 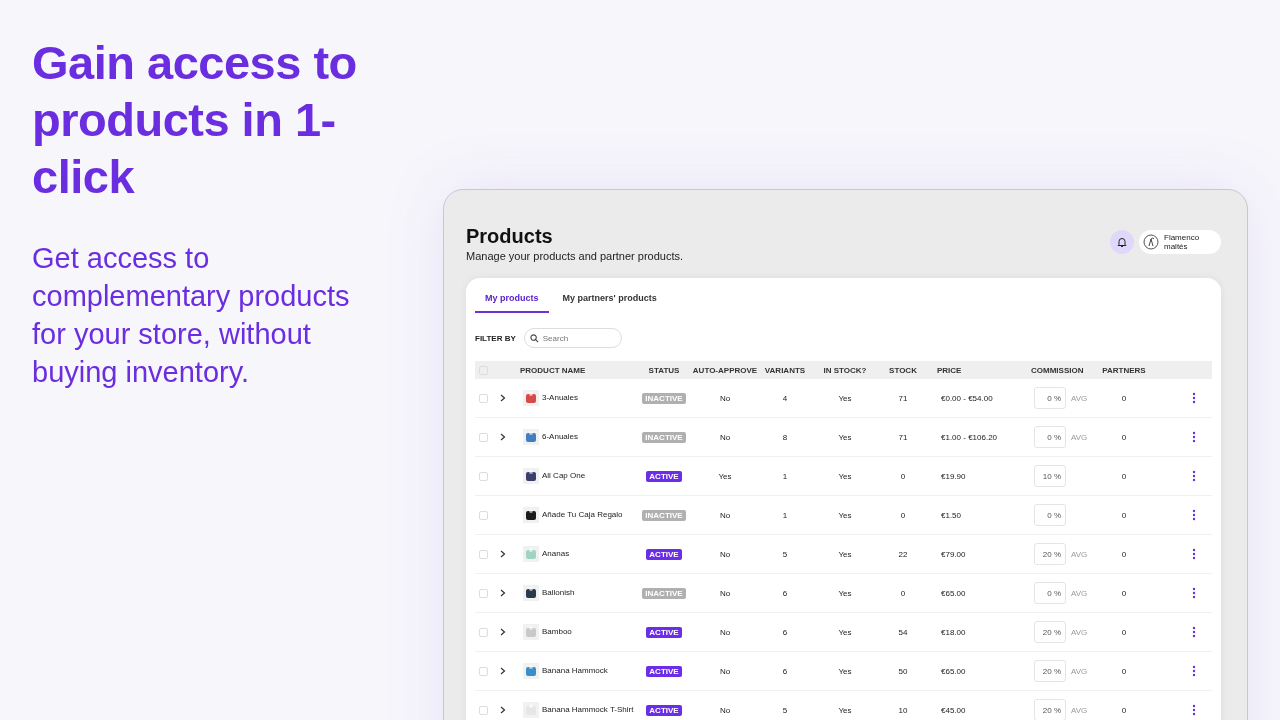 I want to click on table-cell-text: €0.00 - €54.00, so click(x=967, y=398).